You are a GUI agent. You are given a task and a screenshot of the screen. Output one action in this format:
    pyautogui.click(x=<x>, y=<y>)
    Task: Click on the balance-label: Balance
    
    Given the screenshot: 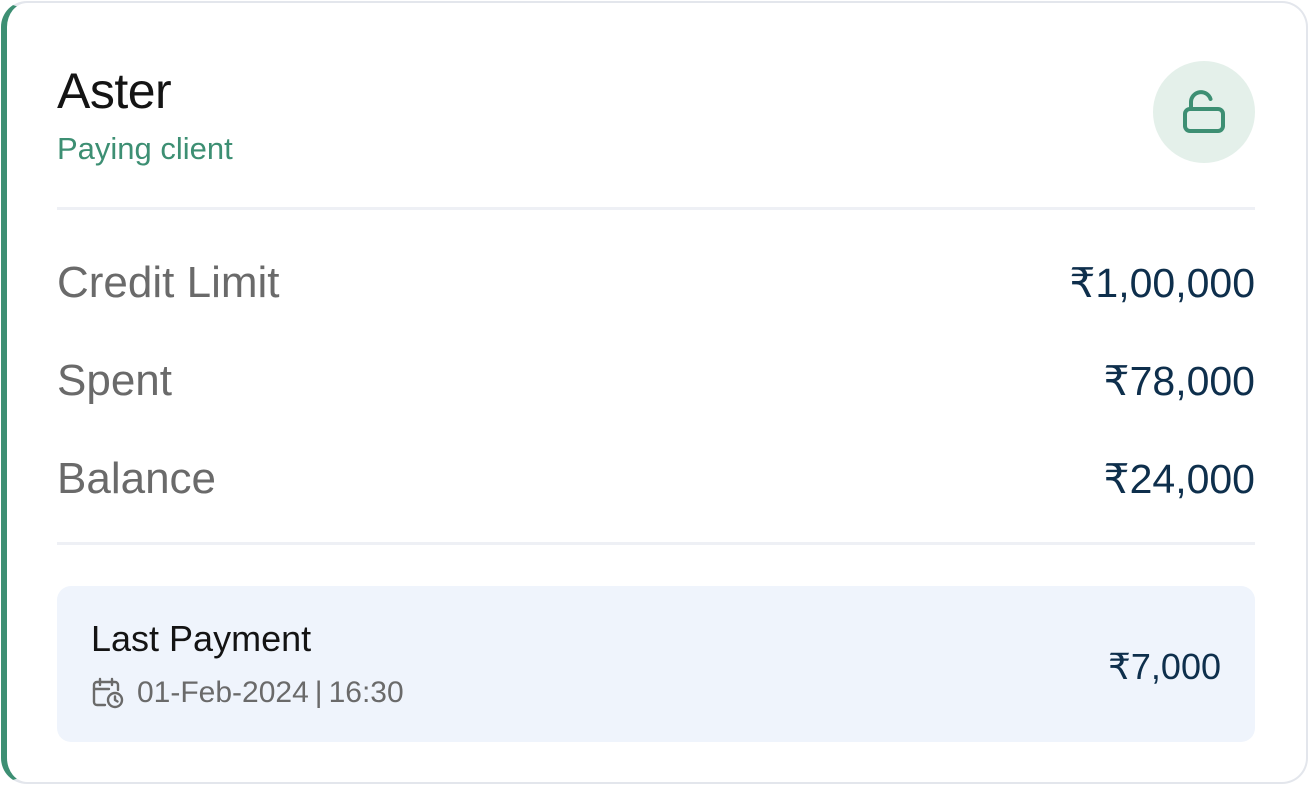 What is the action you would take?
    pyautogui.click(x=137, y=478)
    